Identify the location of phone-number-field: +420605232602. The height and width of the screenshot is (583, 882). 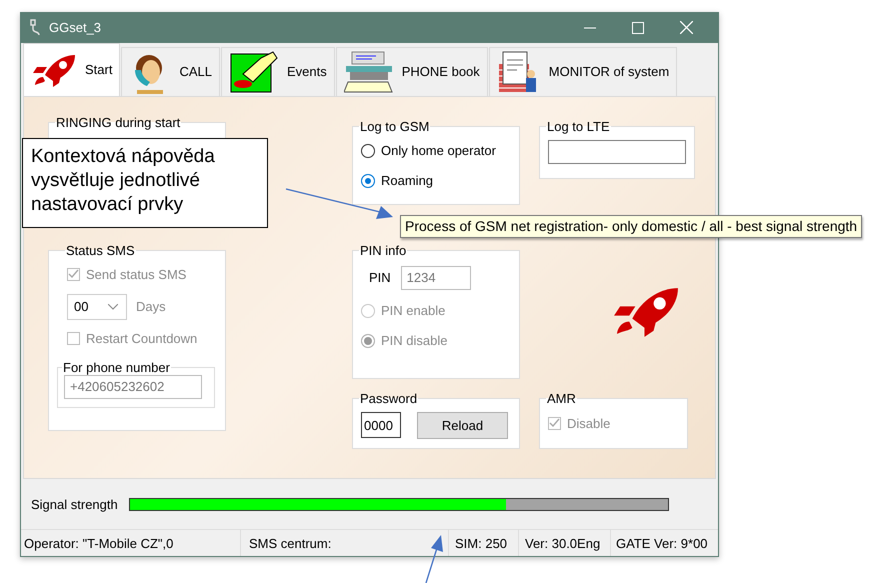
(133, 386).